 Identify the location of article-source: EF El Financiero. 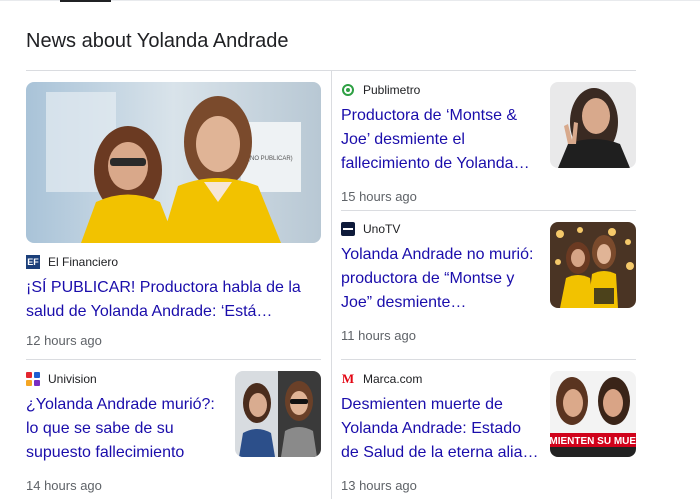
(173, 262).